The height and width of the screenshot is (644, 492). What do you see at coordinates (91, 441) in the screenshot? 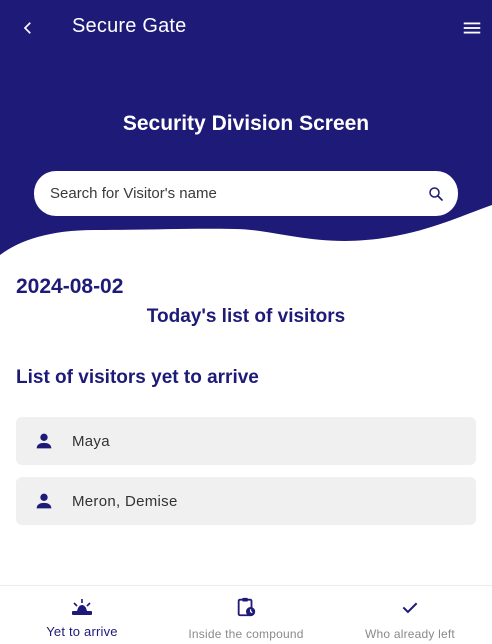
I see `visitor-name: Maya` at bounding box center [91, 441].